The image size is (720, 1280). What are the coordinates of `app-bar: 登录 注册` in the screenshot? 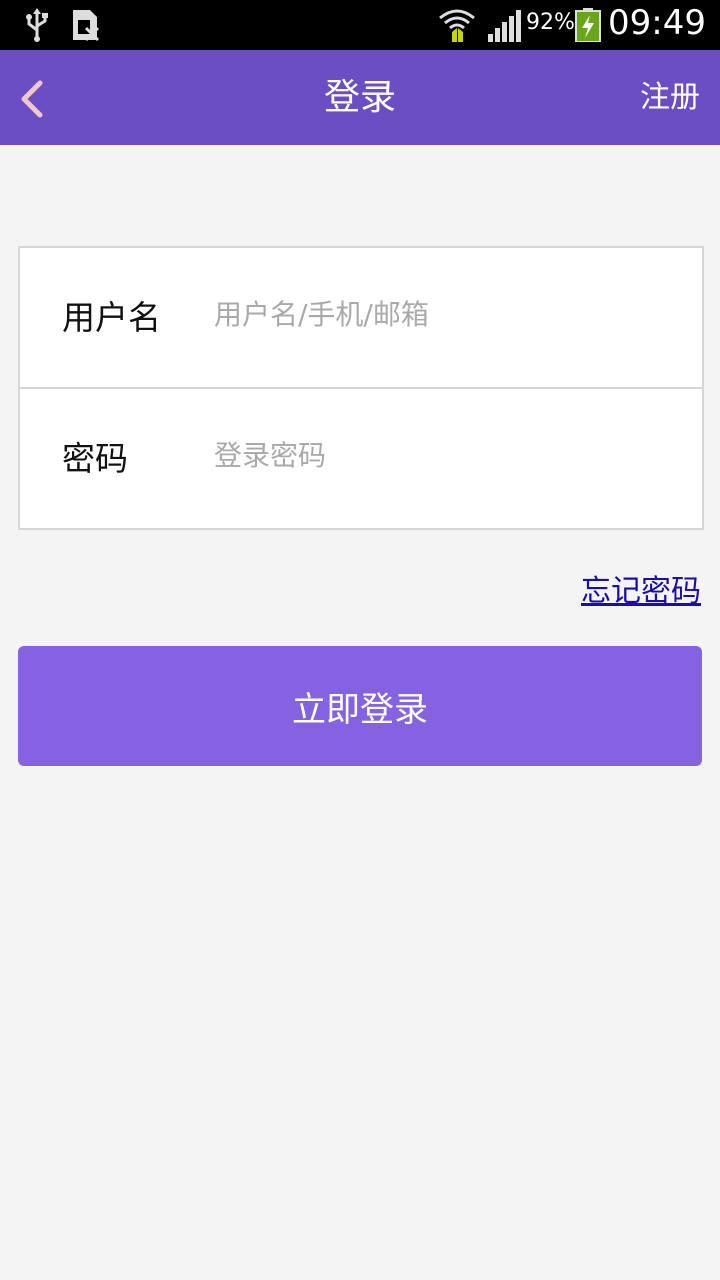 It's located at (360, 97).